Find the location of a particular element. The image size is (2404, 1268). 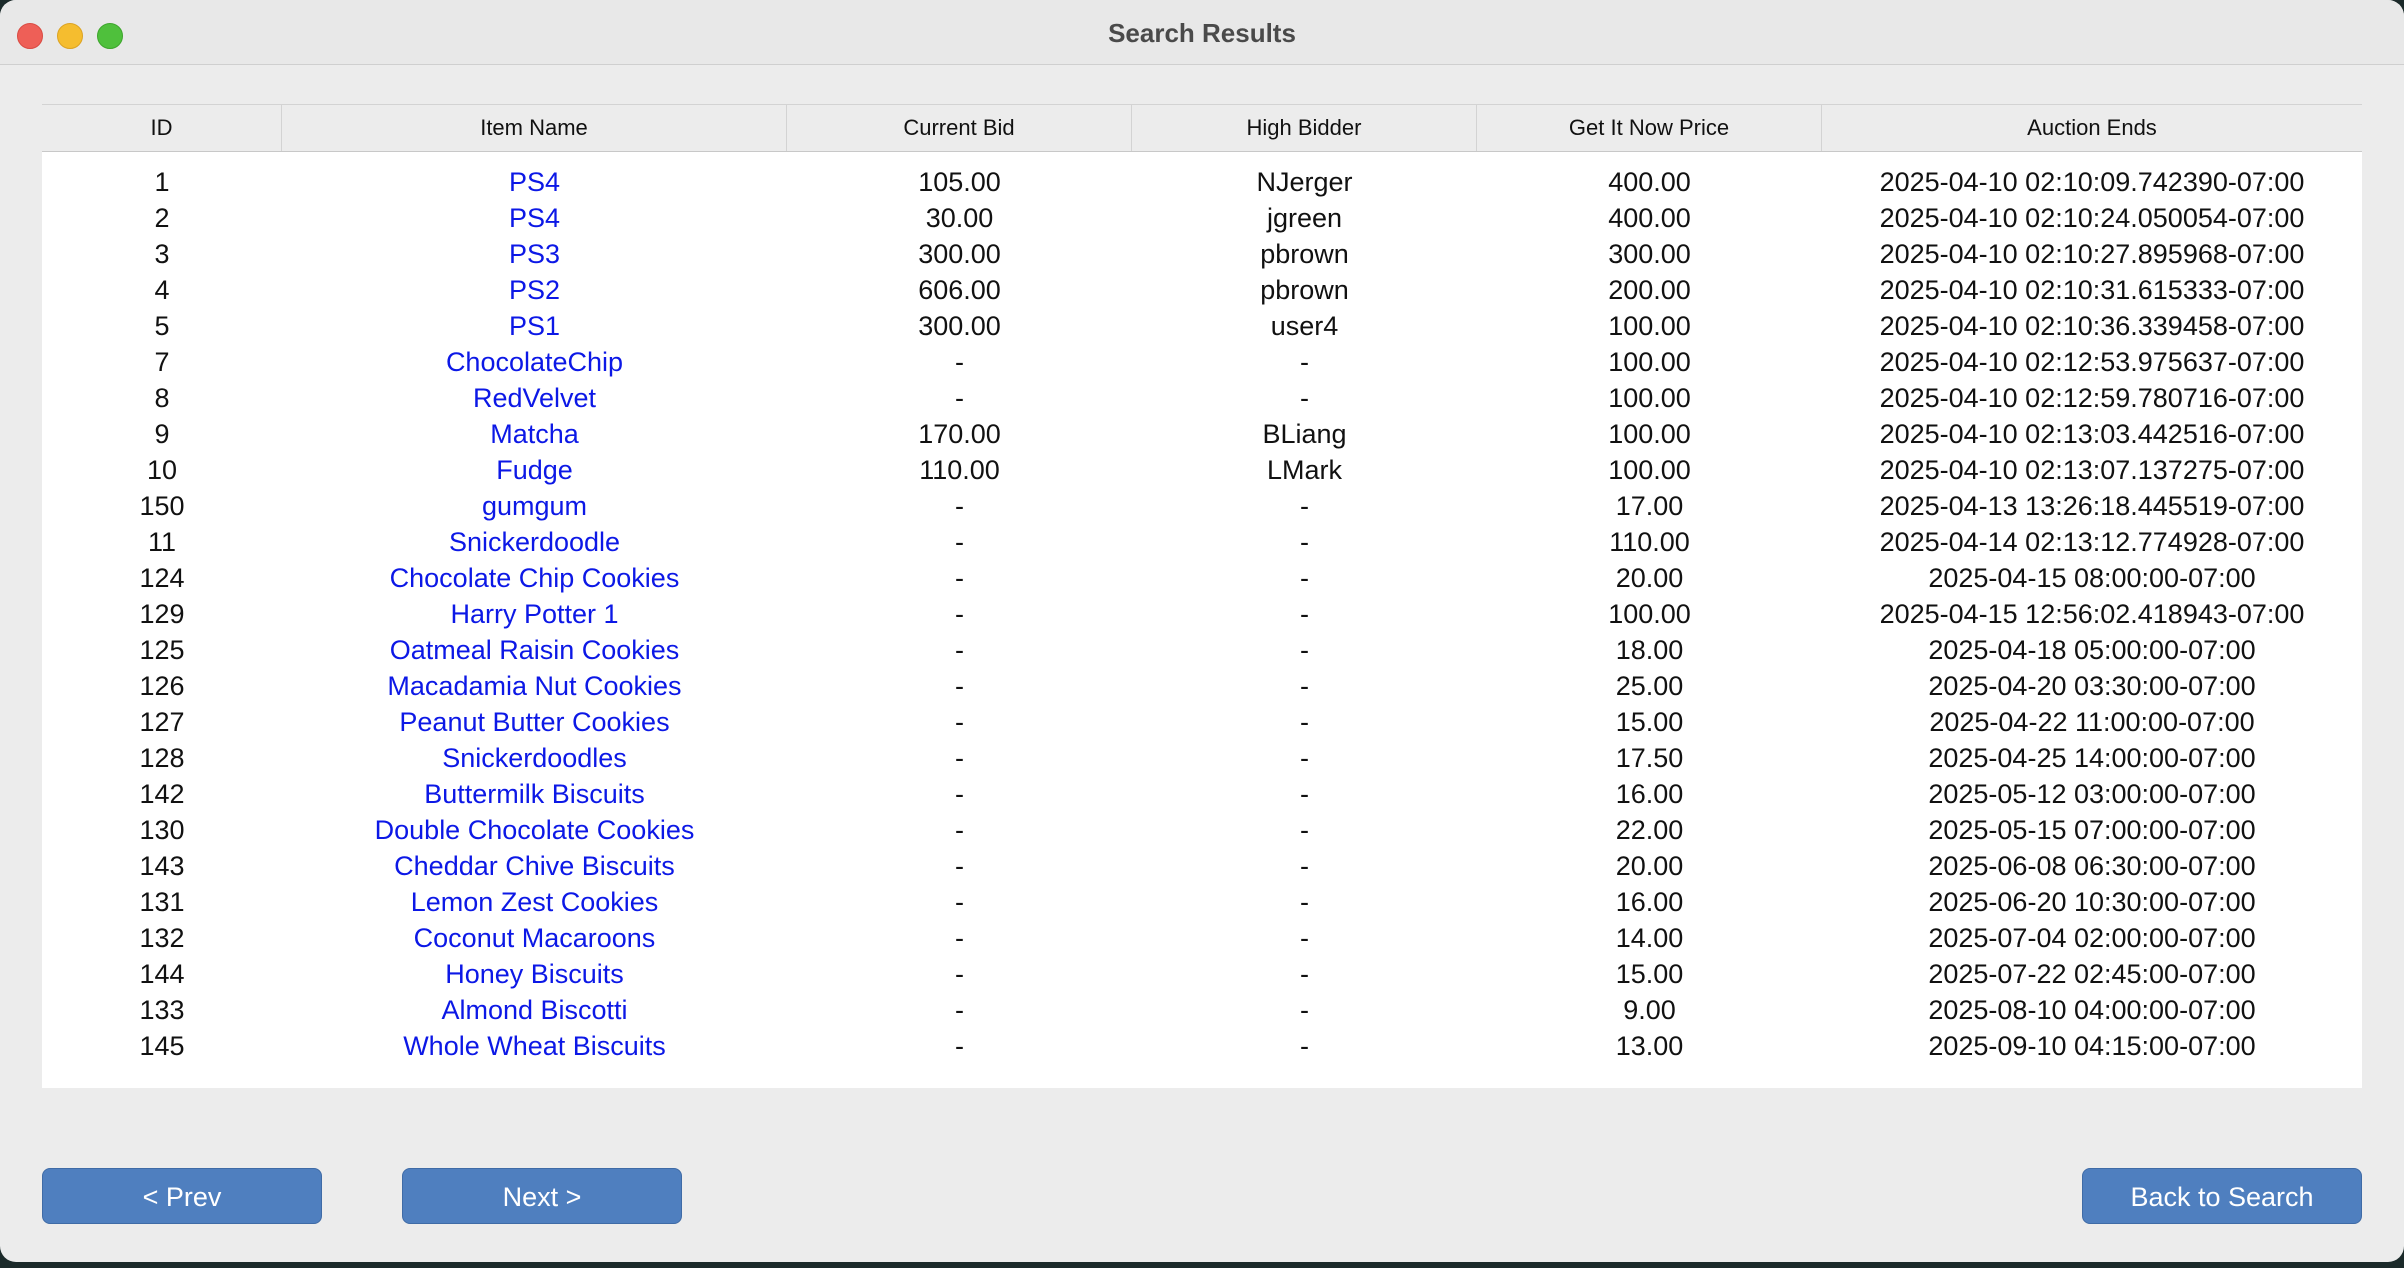

cell-current-bid: 170.00 is located at coordinates (959, 434).